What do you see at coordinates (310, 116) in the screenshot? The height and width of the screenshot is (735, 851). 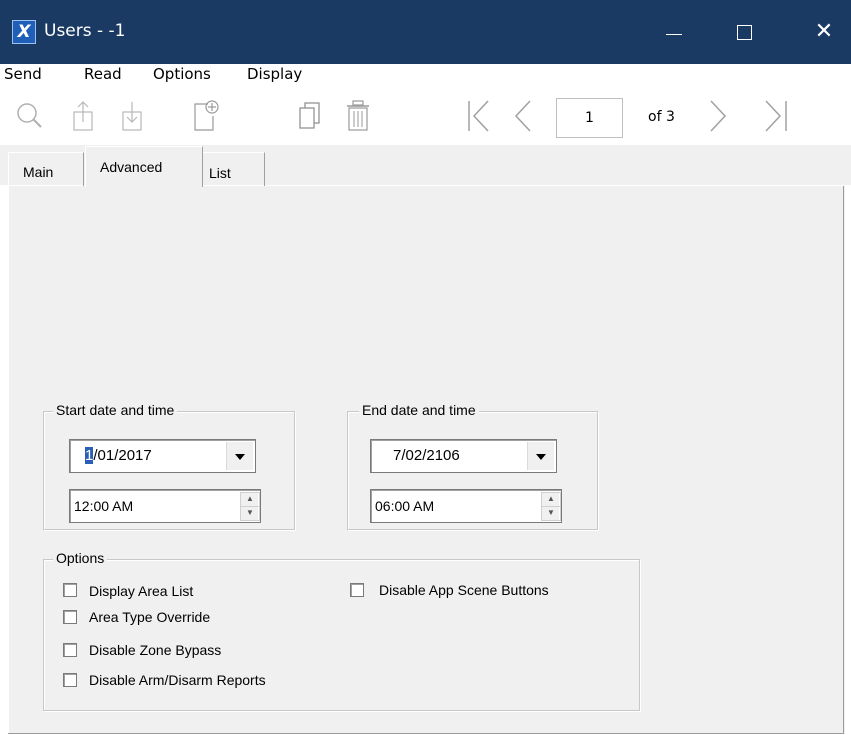 I see `copy-icon` at bounding box center [310, 116].